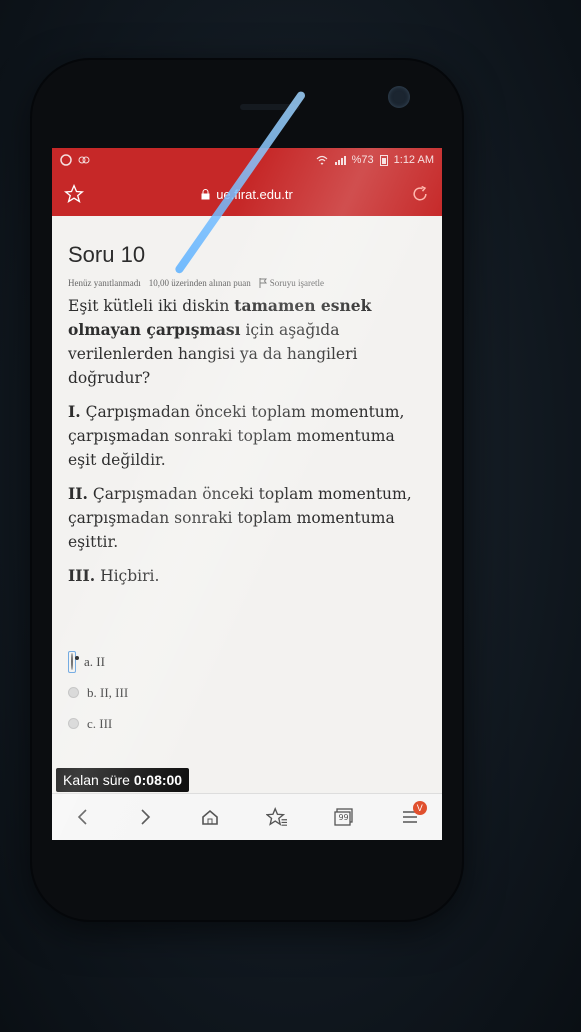  Describe the element at coordinates (98, 780) in the screenshot. I see `timer-label: Kalan süre` at that location.